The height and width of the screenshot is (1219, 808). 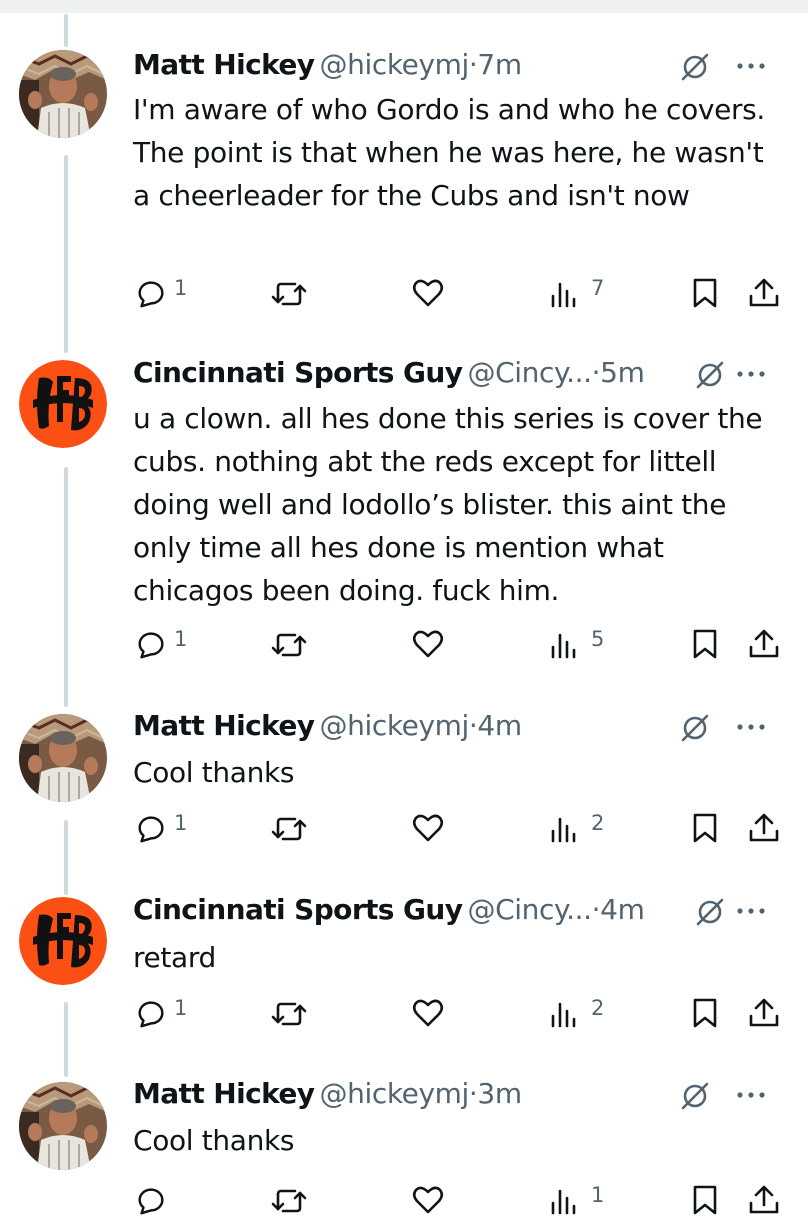 I want to click on views-icon, so click(x=563, y=1202).